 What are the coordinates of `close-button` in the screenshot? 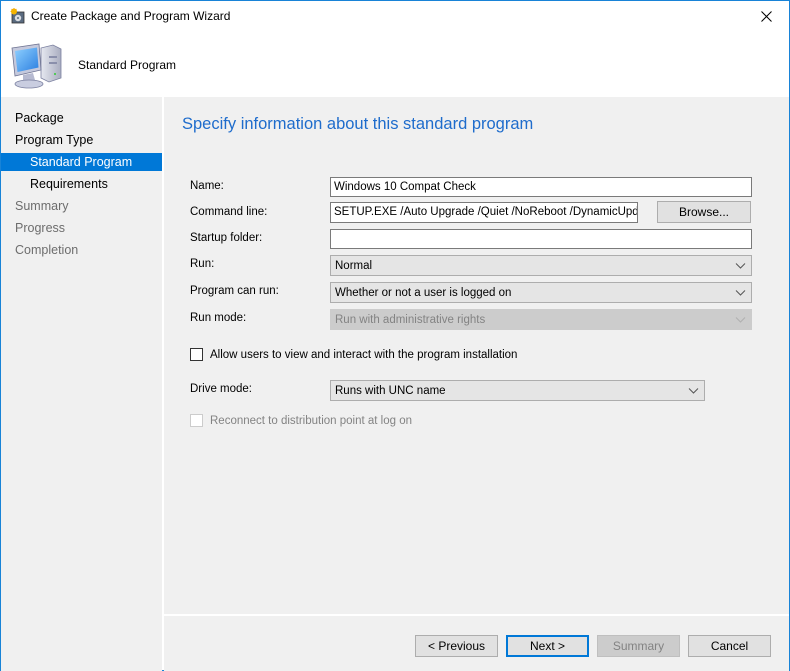 It's located at (766, 16).